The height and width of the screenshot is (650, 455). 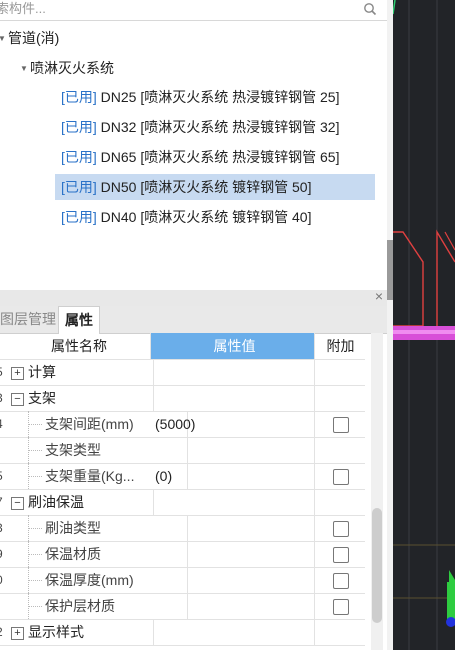 I want to click on row-number: 4, so click(x=3, y=424).